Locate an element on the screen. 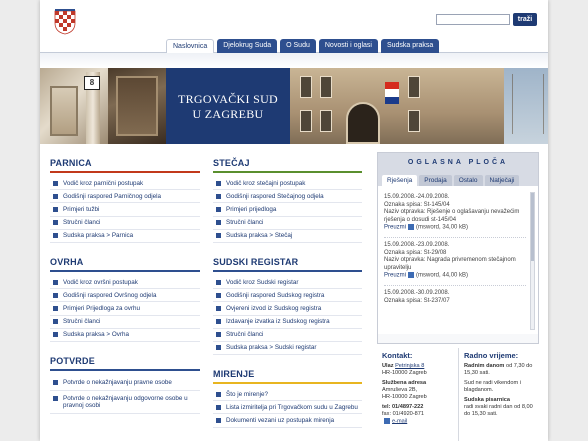  court-name-line2: U ZAGREBU is located at coordinates (228, 114).